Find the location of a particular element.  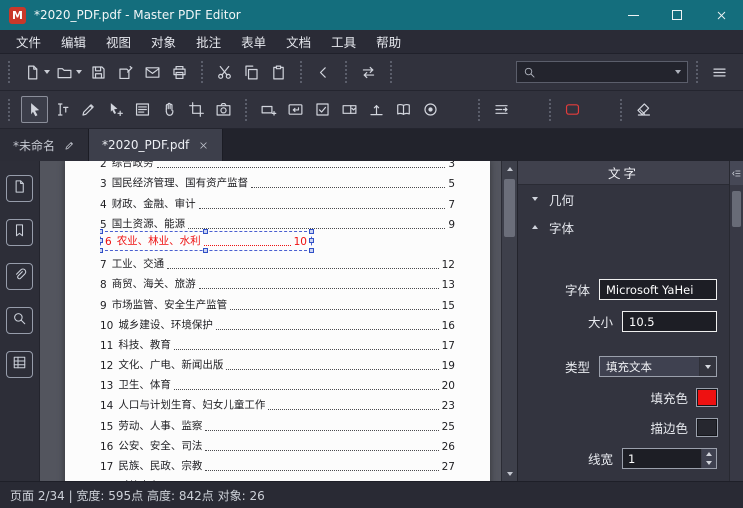

push-button-tool is located at coordinates (295, 109).